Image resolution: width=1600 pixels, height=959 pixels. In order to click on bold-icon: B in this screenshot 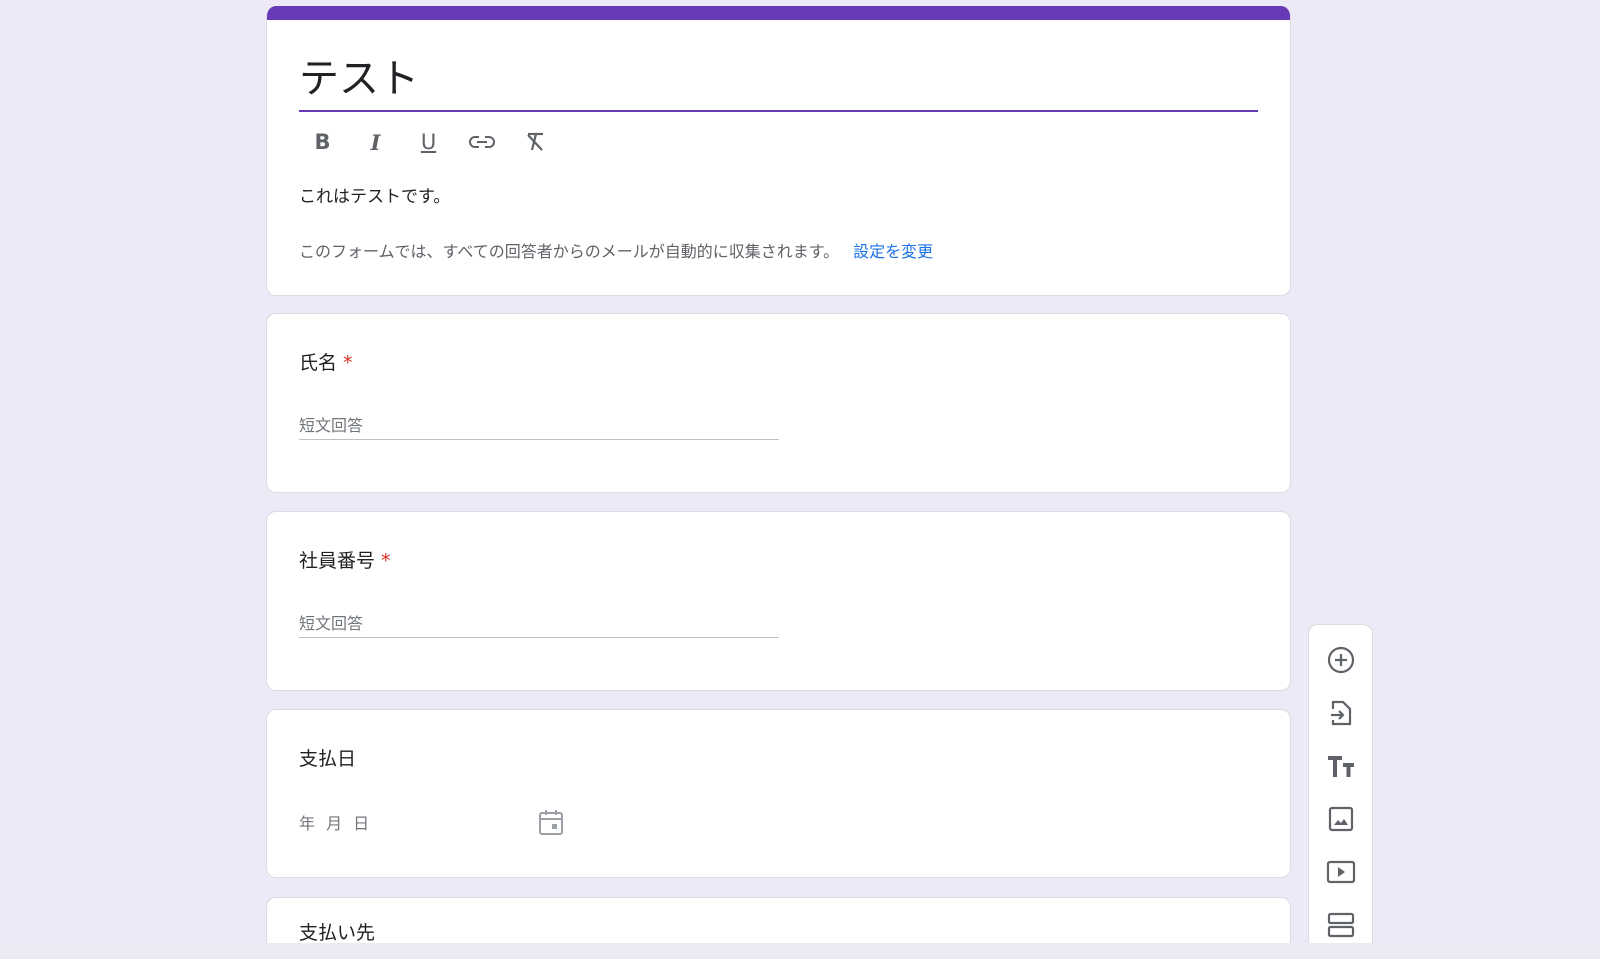, I will do `click(322, 142)`.